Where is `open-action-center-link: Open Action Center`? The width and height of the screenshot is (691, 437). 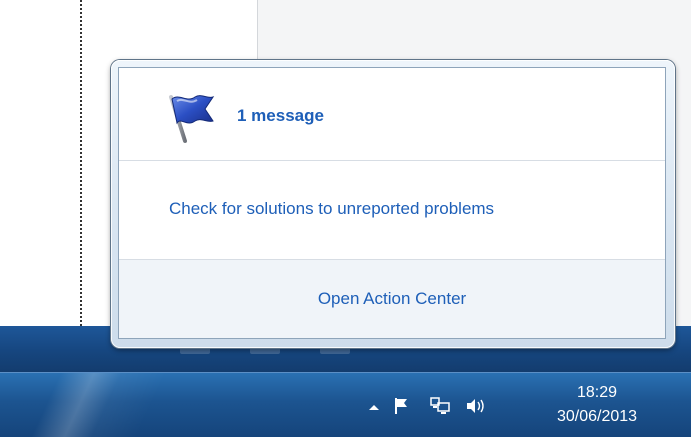 open-action-center-link: Open Action Center is located at coordinates (392, 299).